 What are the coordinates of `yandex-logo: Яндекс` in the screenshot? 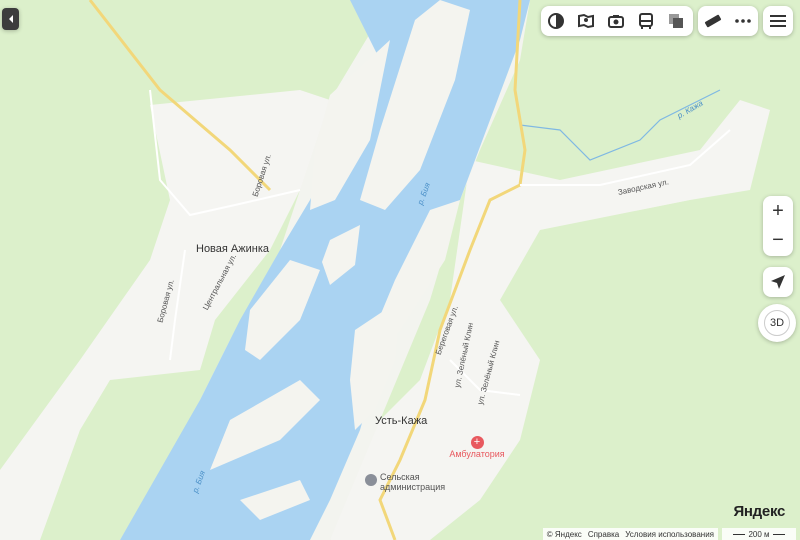 It's located at (759, 511).